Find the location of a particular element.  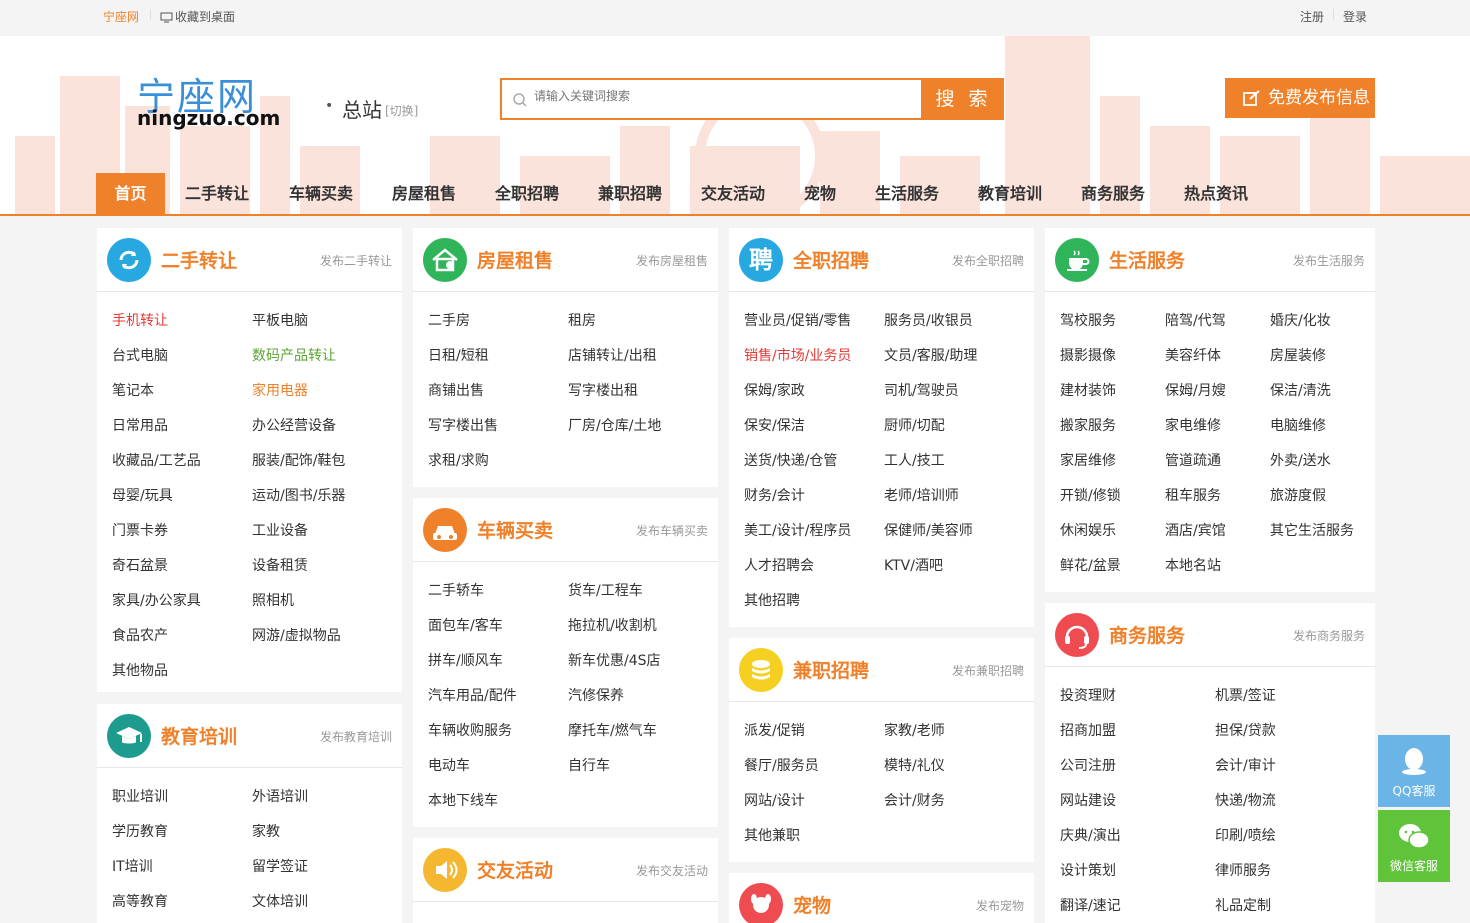

publish-link: 发布车辆买卖 is located at coordinates (672, 530).